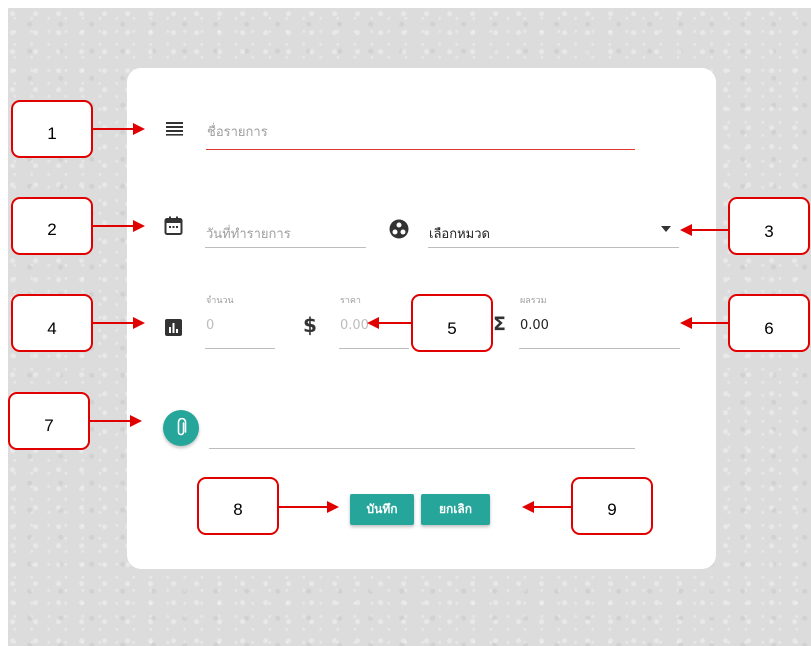  What do you see at coordinates (769, 226) in the screenshot?
I see `callout-3: 3` at bounding box center [769, 226].